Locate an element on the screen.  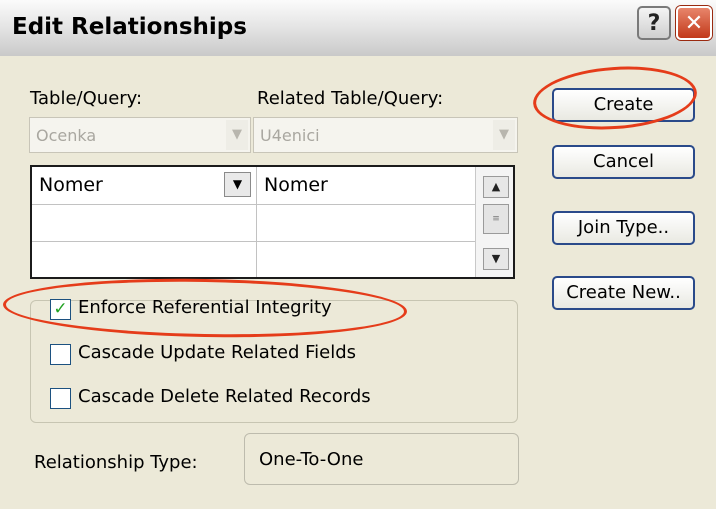
grid-row-3-right-field is located at coordinates (366, 260).